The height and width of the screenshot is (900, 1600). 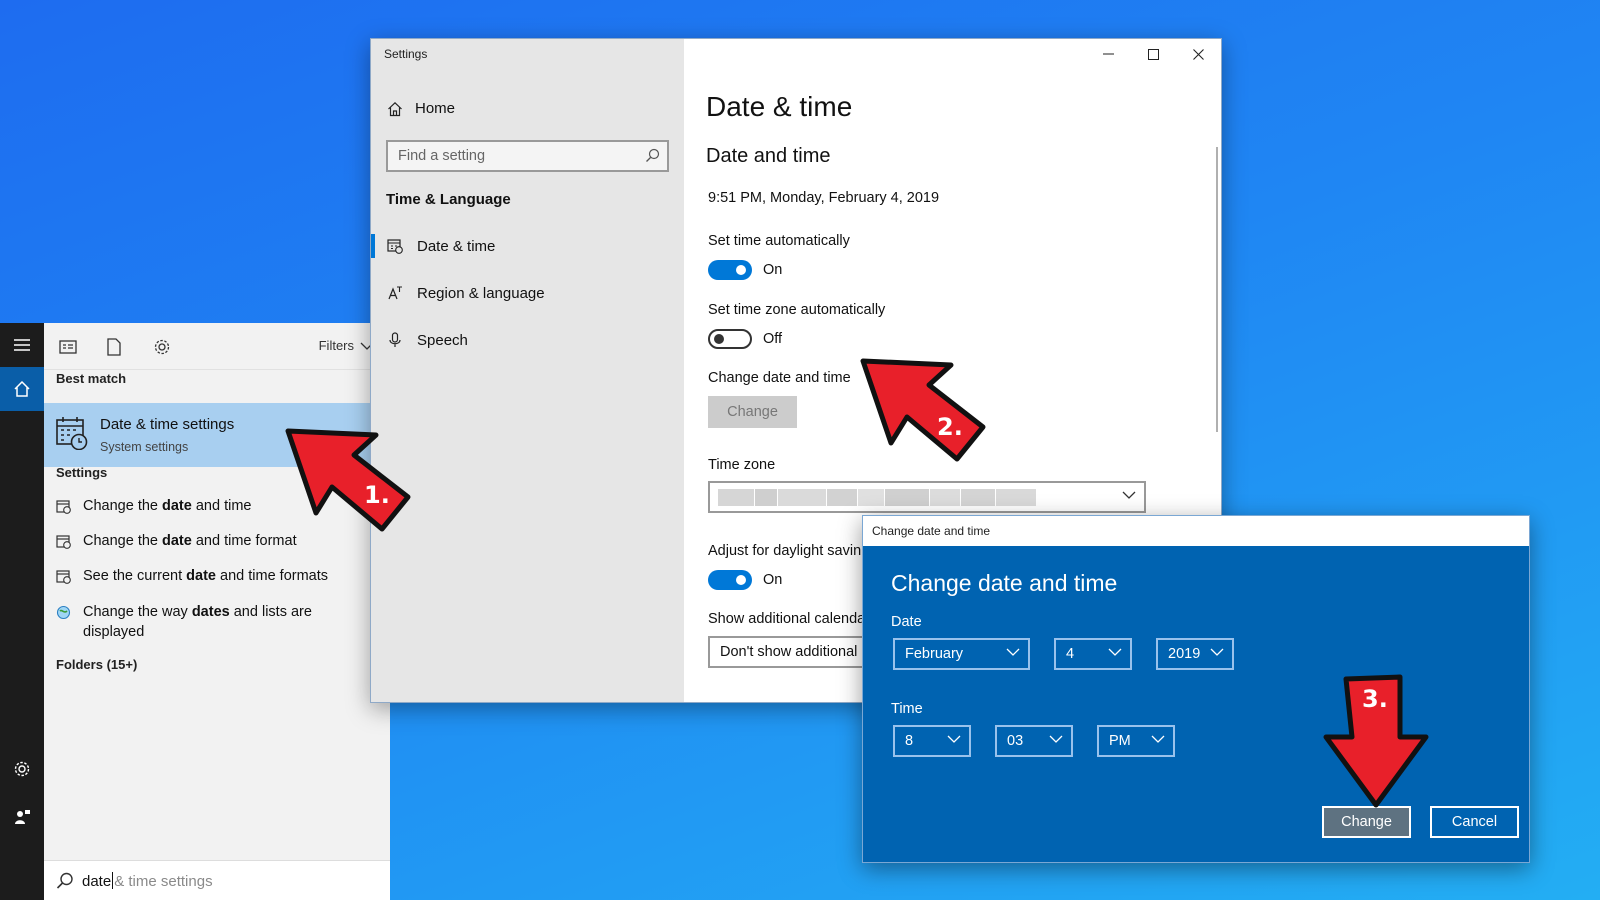 What do you see at coordinates (527, 340) in the screenshot?
I see `nav-speech: Speech` at bounding box center [527, 340].